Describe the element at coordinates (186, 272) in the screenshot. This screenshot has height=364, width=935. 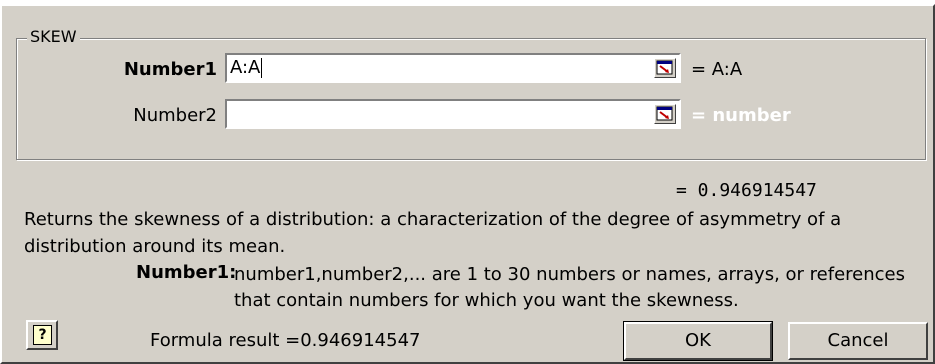
I see `argument-help-name: Number1:` at that location.